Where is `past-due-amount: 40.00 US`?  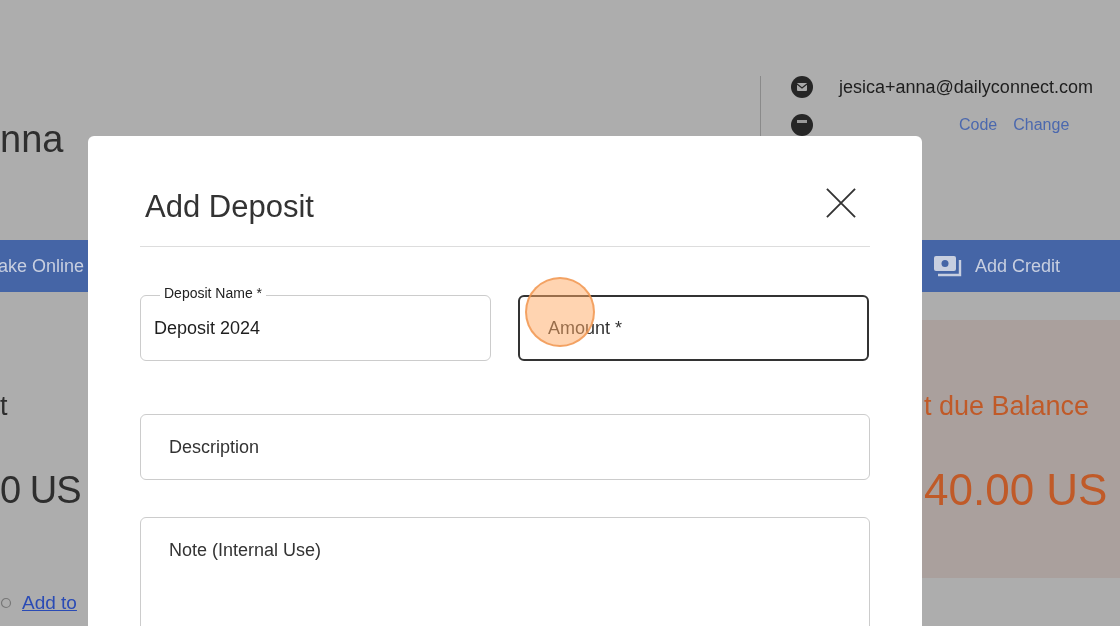
past-due-amount: 40.00 US is located at coordinates (1016, 490).